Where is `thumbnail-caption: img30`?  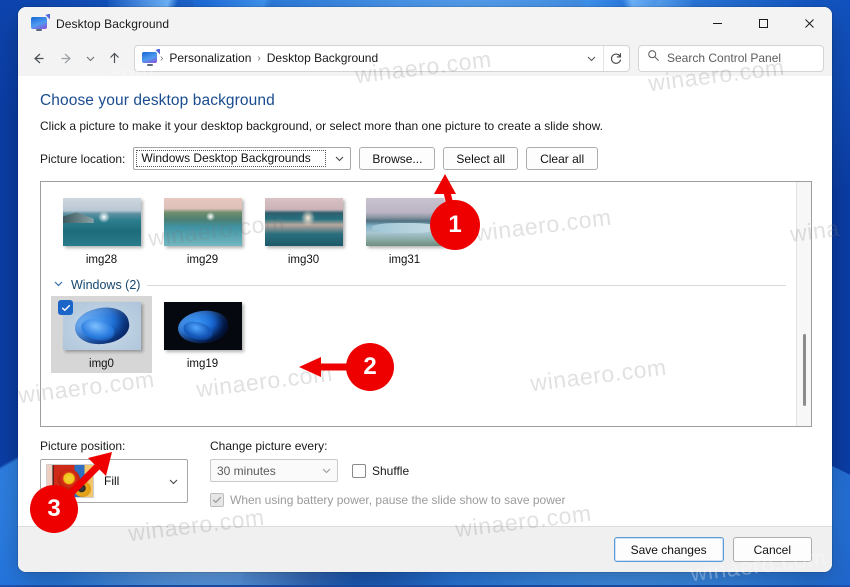
thumbnail-caption: img30 is located at coordinates (303, 260).